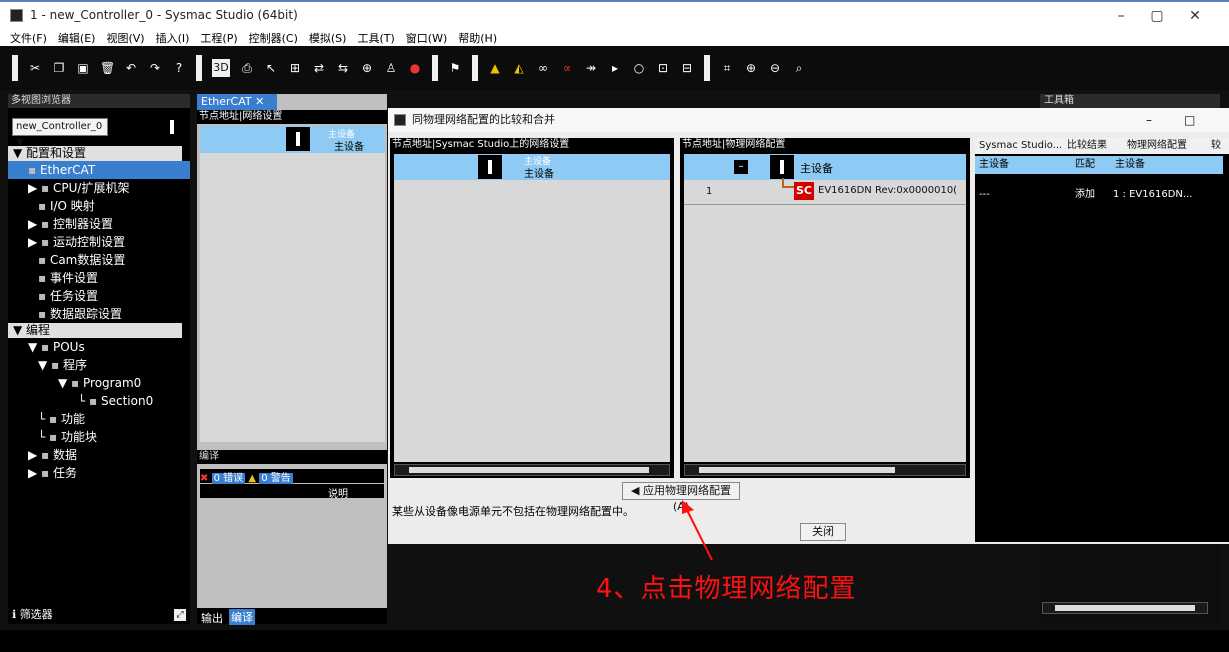 This screenshot has width=1229, height=652. I want to click on warning-count: 0 警告, so click(276, 478).